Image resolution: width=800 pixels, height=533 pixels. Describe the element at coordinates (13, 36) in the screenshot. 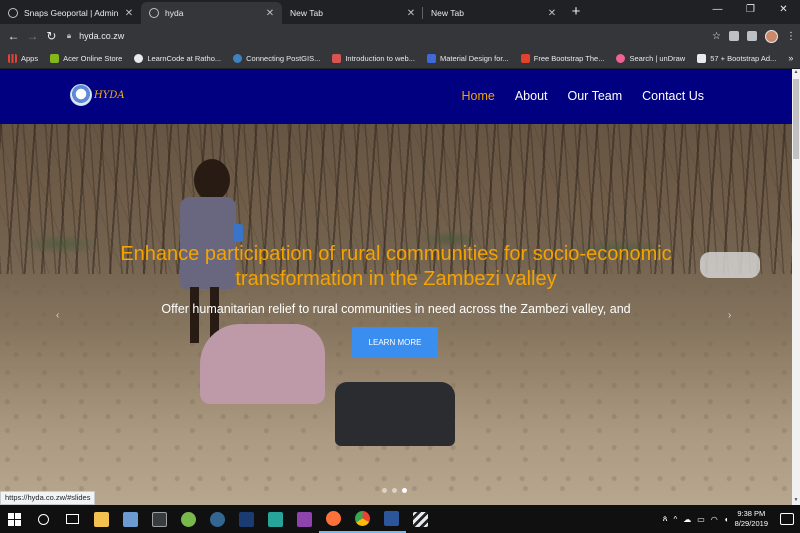

I see `back-icon: ←` at that location.